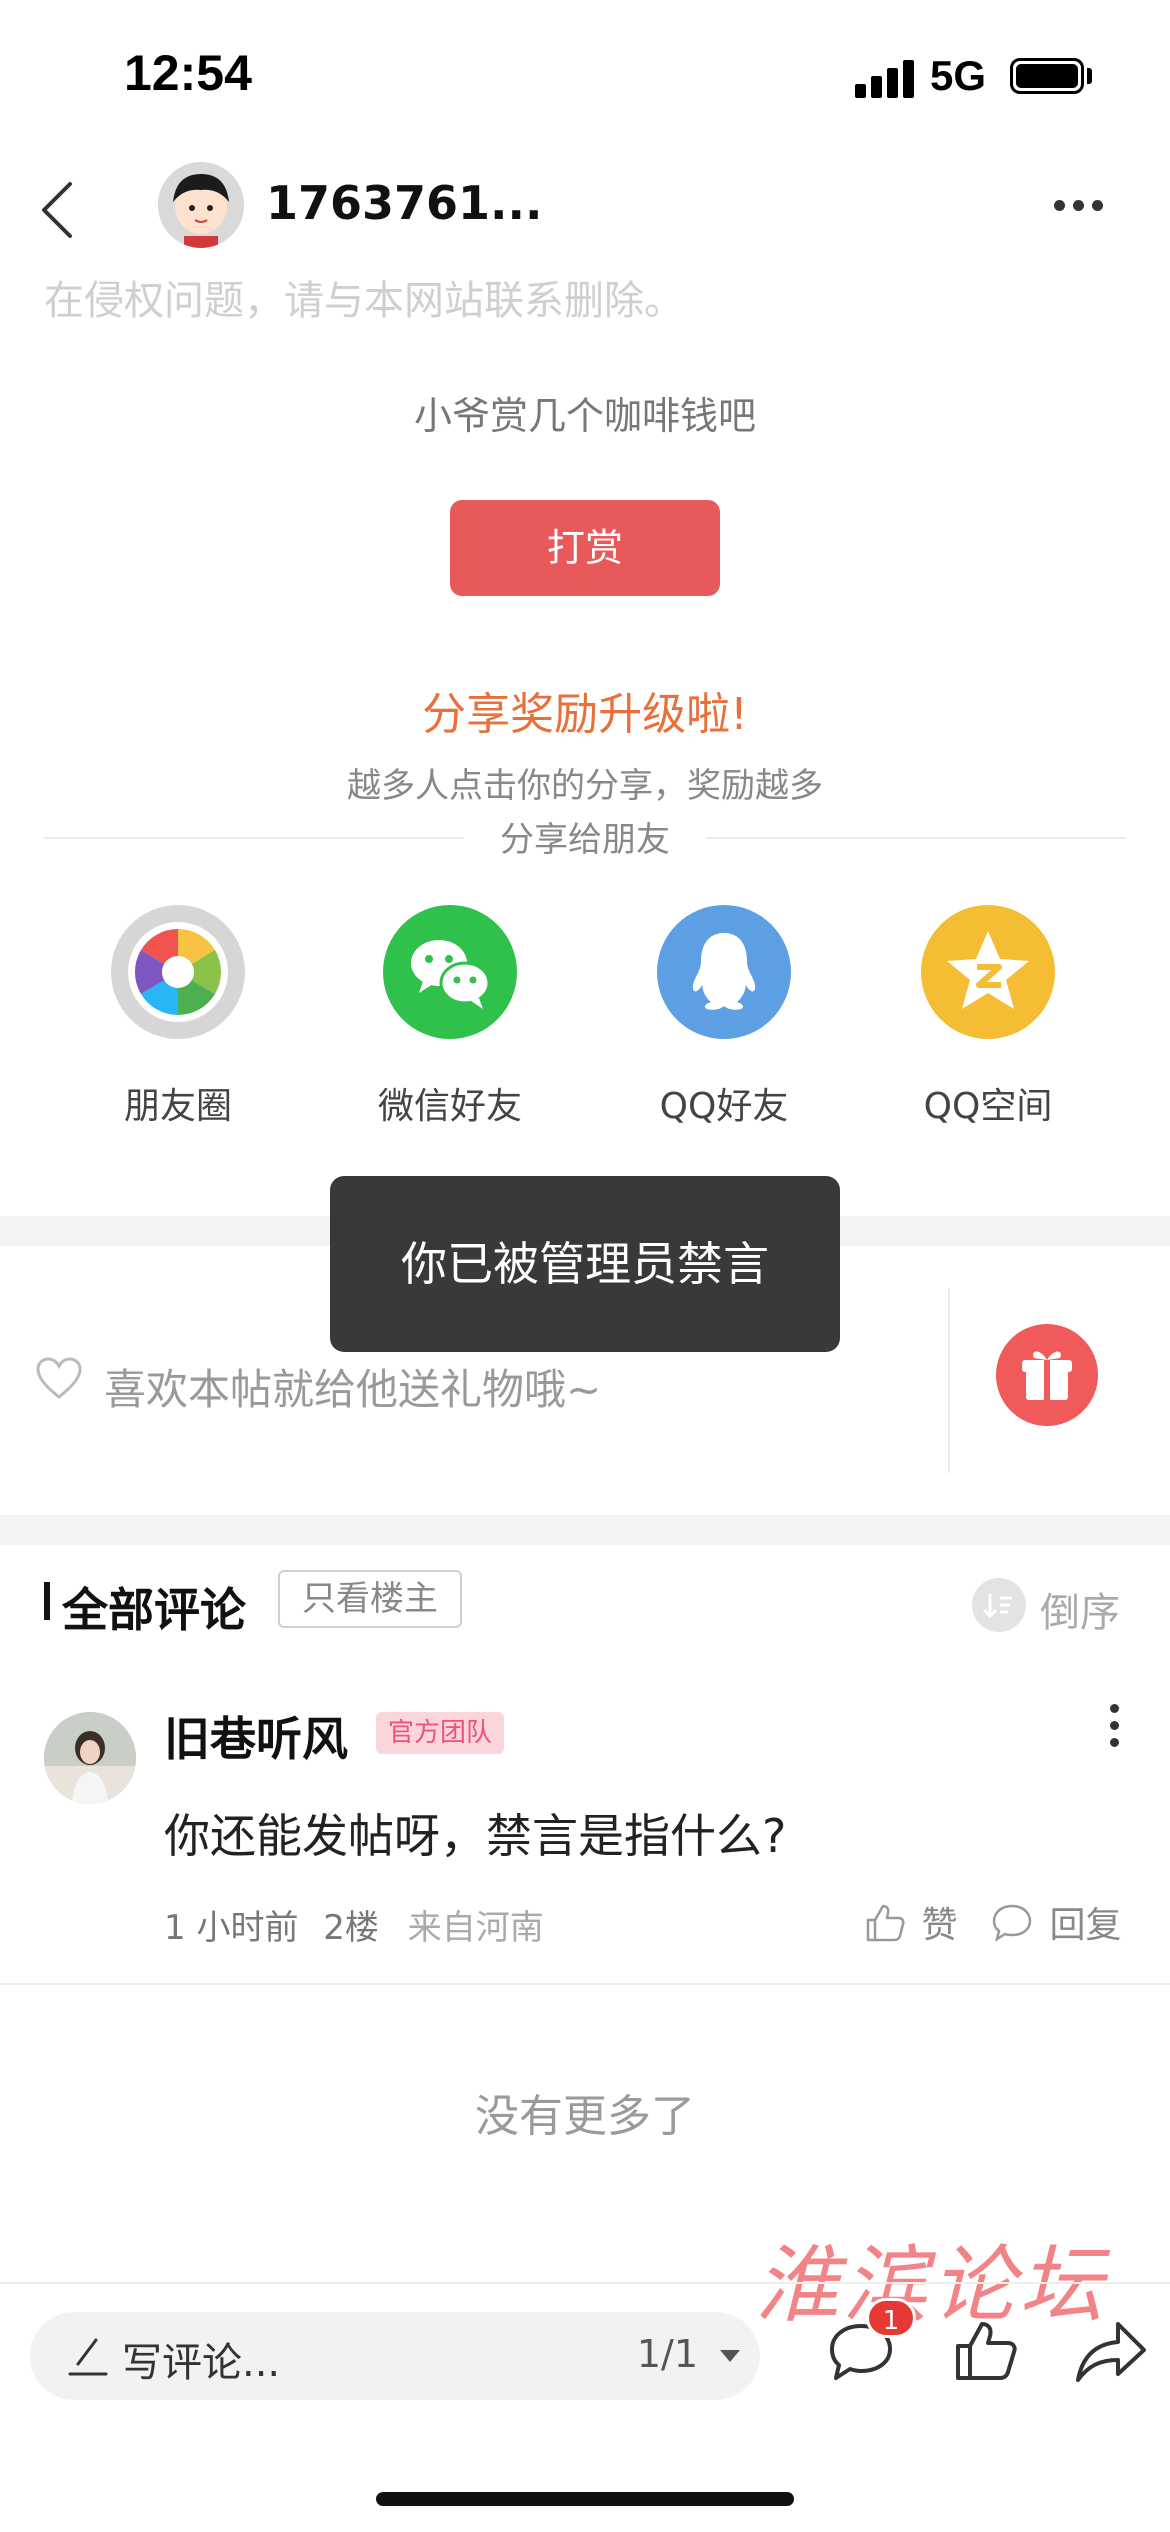  What do you see at coordinates (47, 1601) in the screenshot?
I see `comments-title-bar` at bounding box center [47, 1601].